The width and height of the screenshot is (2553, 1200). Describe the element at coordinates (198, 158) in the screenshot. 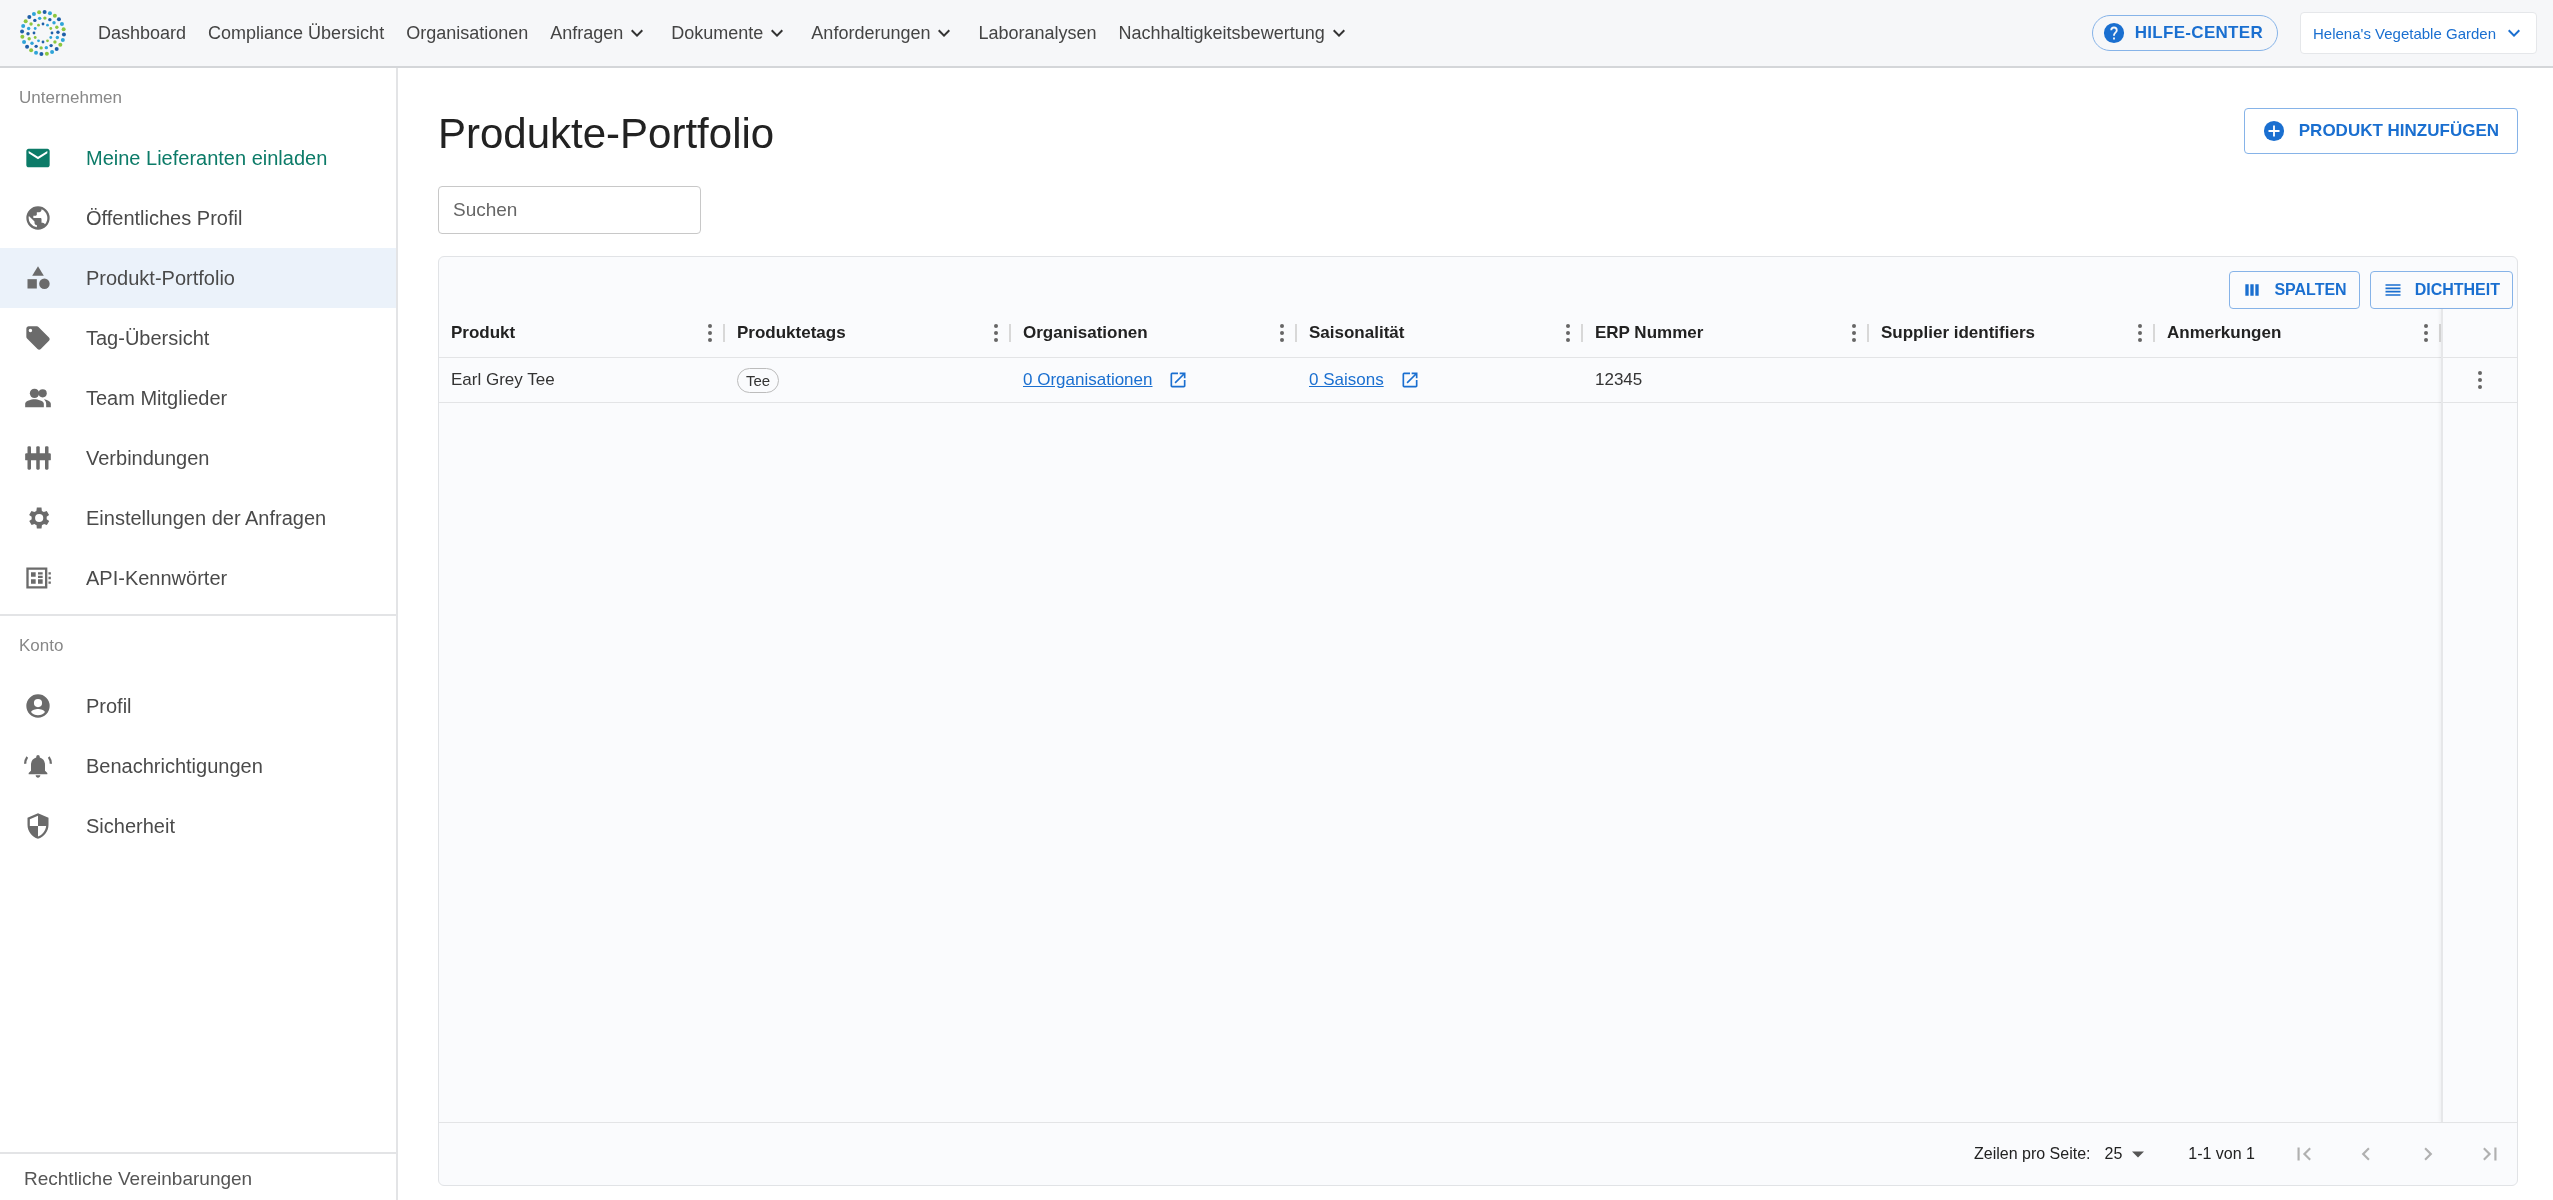

I see `sidebar-item: Meine Lieferanten einladen` at that location.